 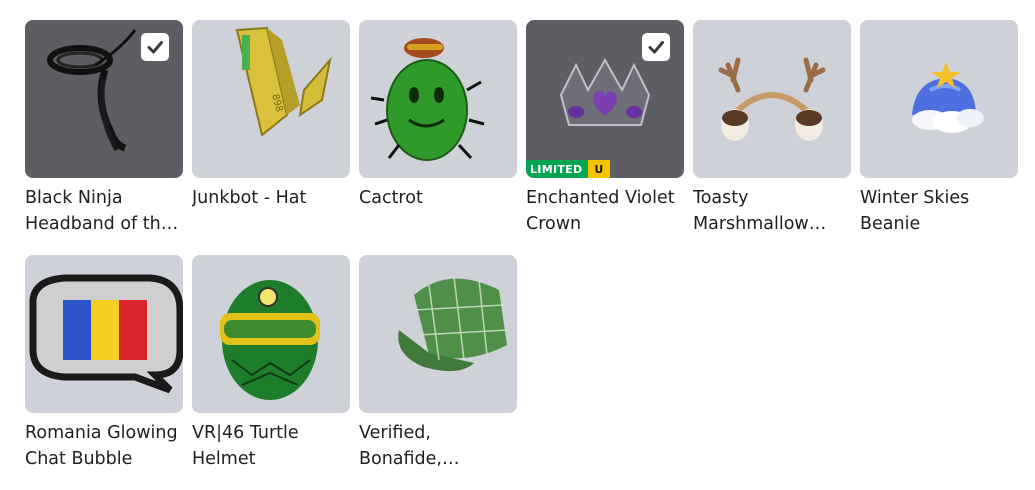 What do you see at coordinates (439, 198) in the screenshot?
I see `item-name: Cactrot` at bounding box center [439, 198].